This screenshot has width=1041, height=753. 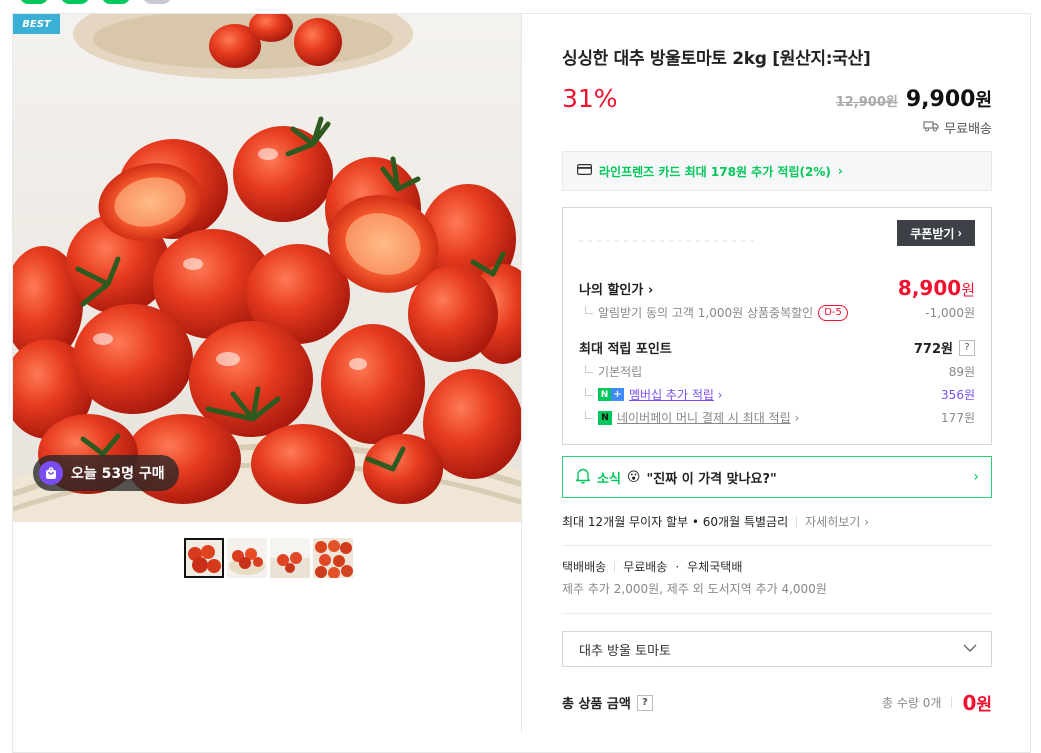 I want to click on thumbnail-list, so click(x=268, y=558).